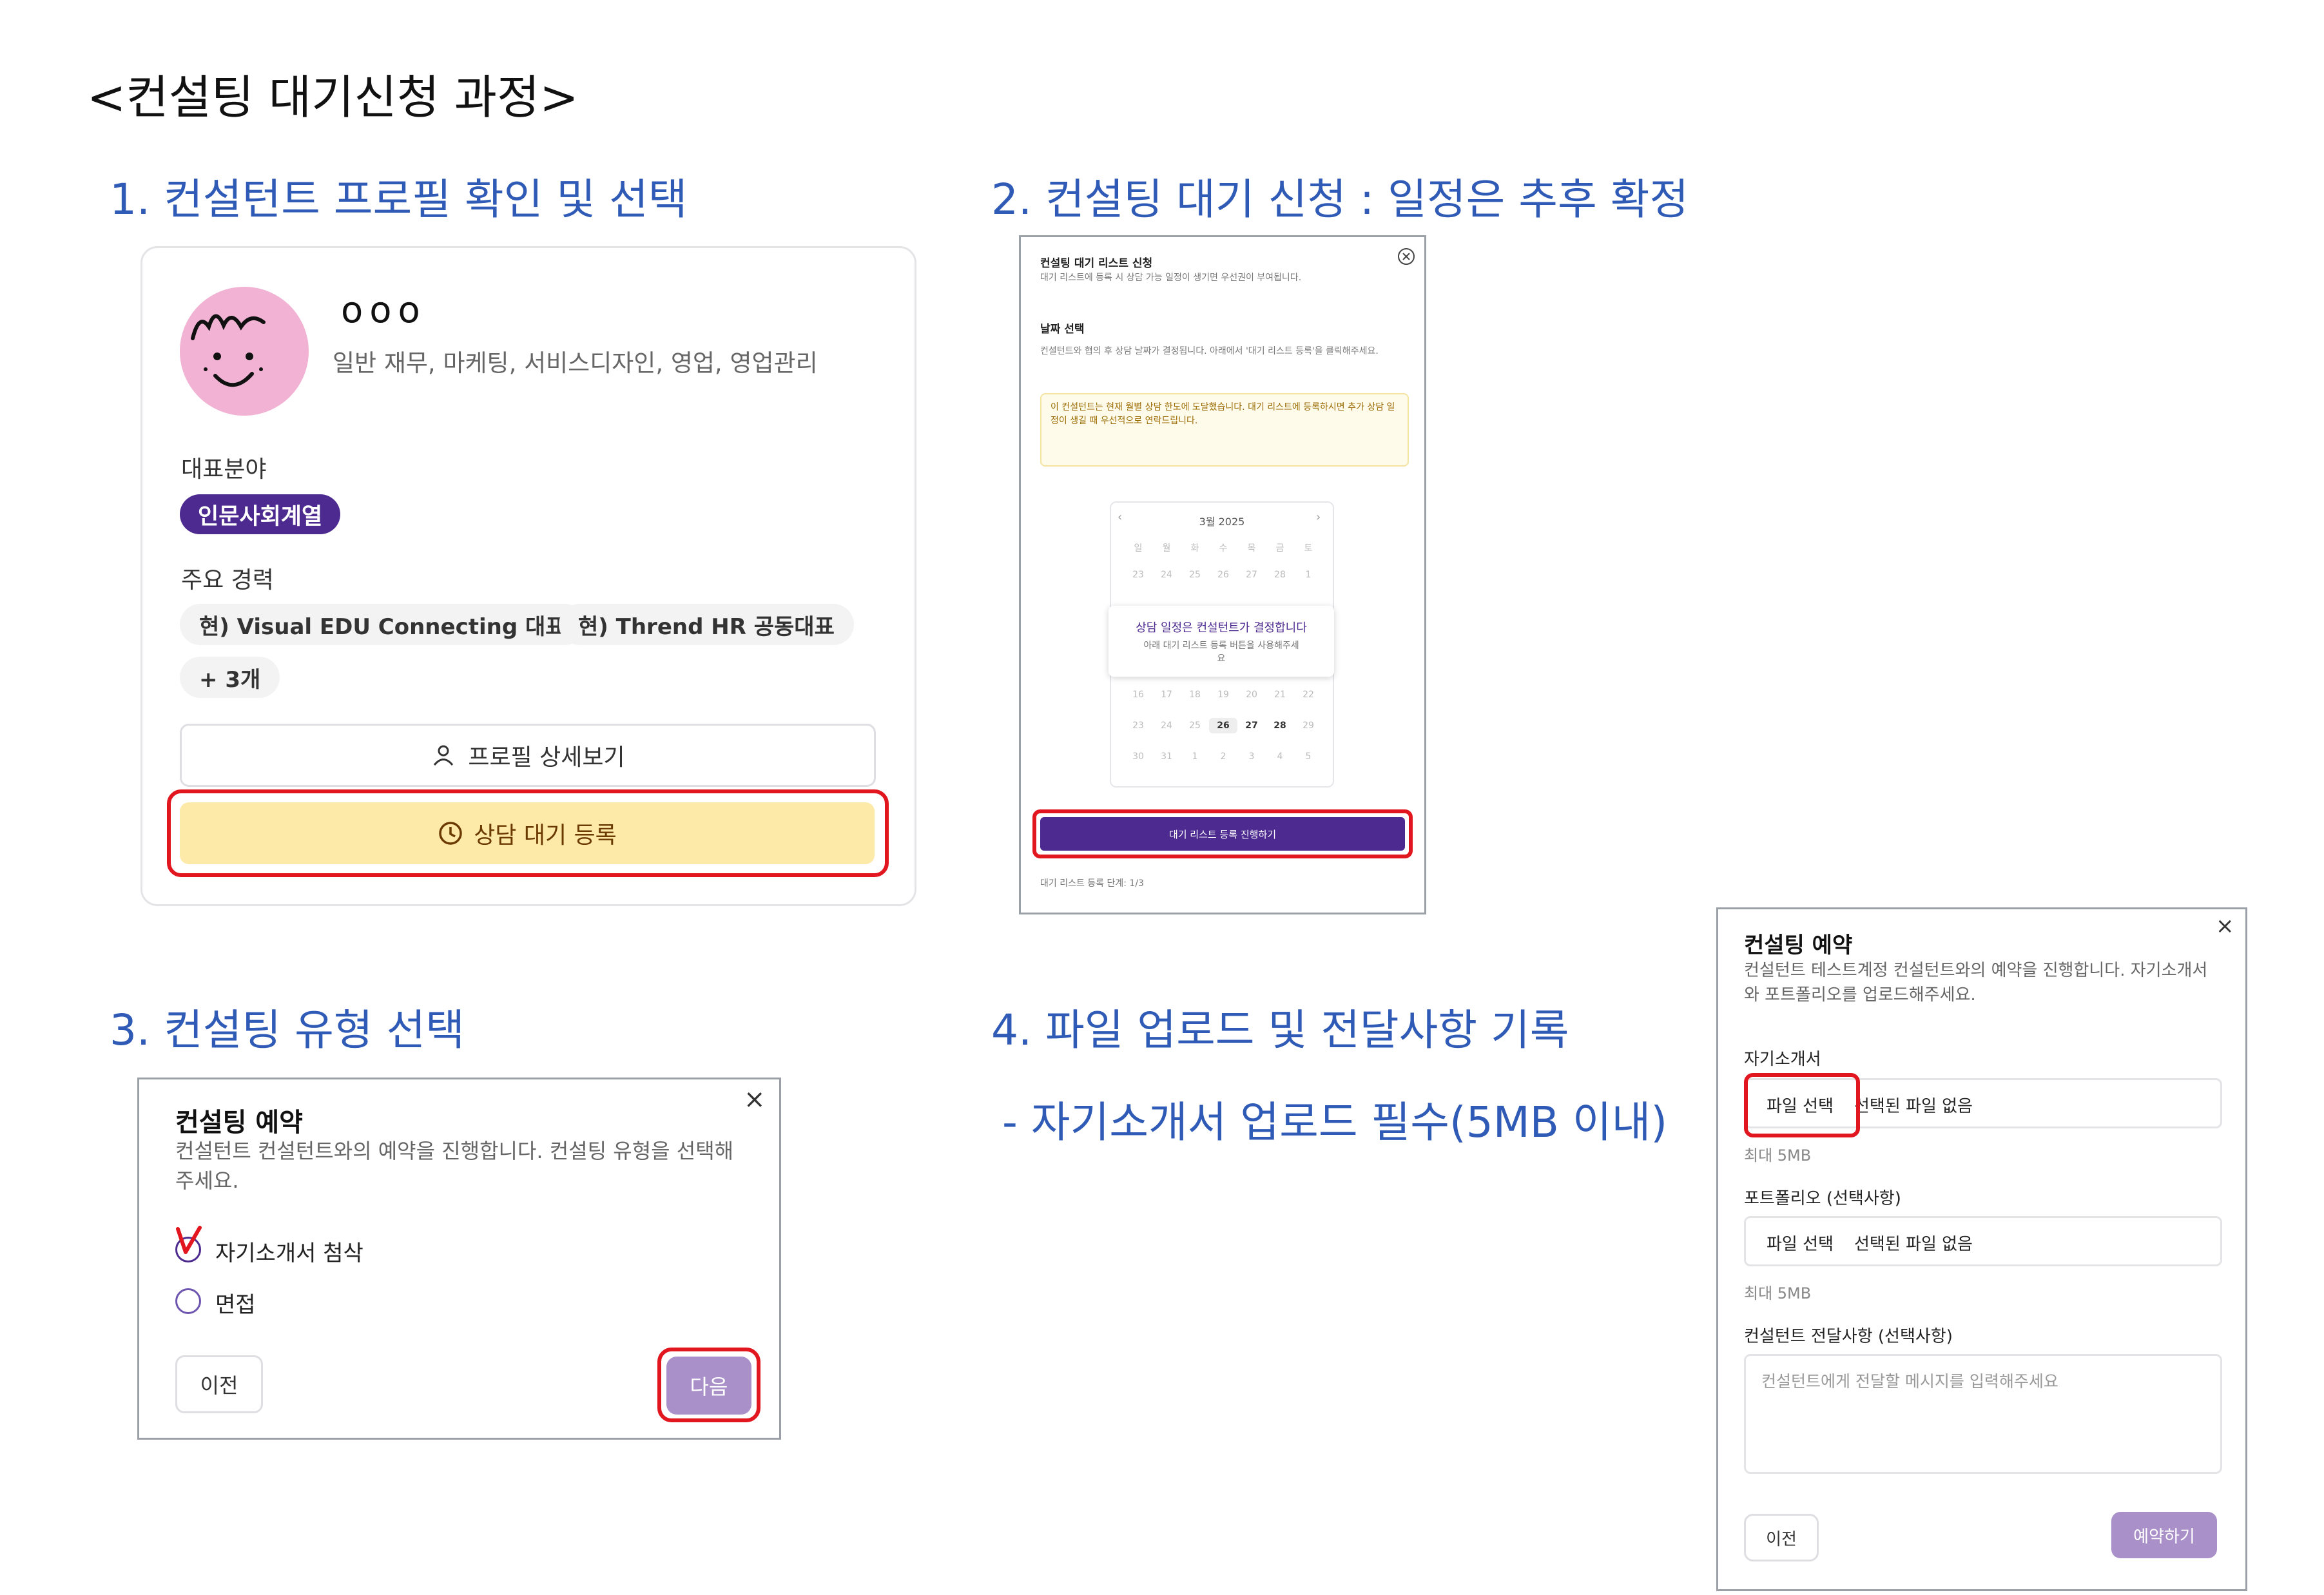 The width and height of the screenshot is (2324, 1595). What do you see at coordinates (1308, 695) in the screenshot?
I see `calendar-day: 22` at bounding box center [1308, 695].